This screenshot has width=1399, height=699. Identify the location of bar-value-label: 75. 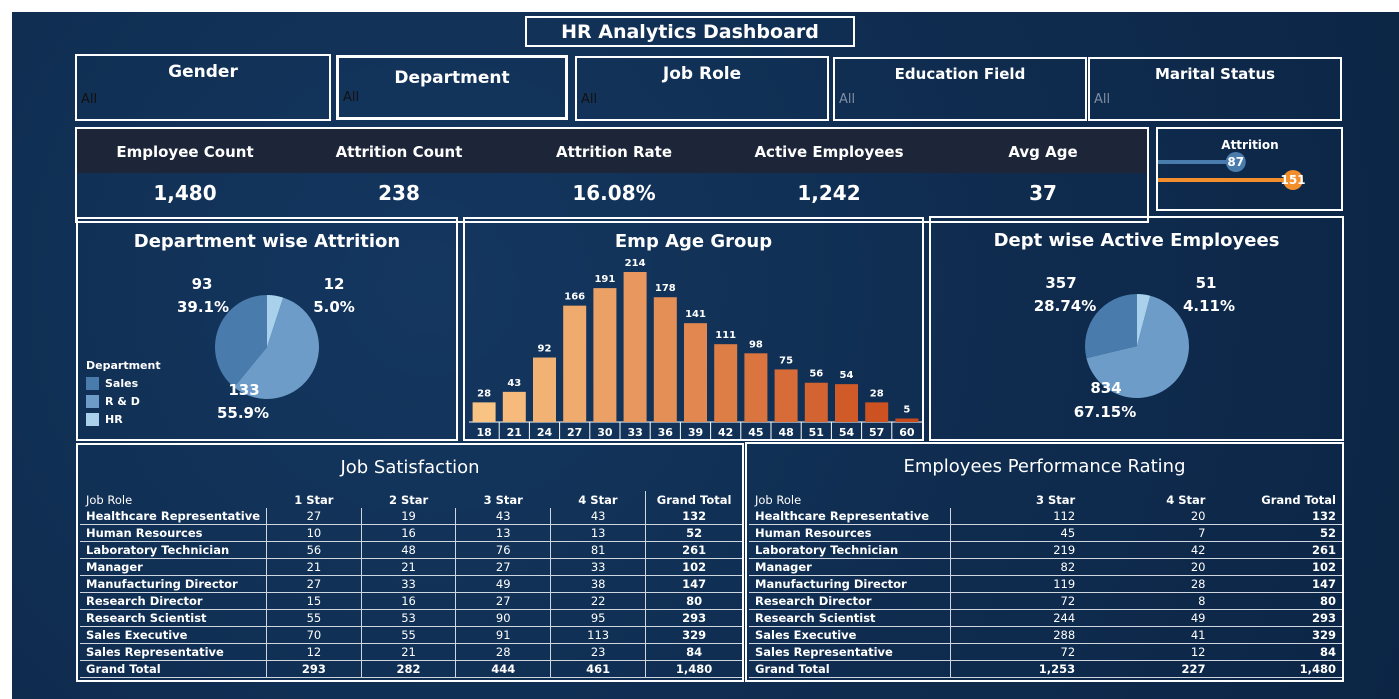
(786, 360).